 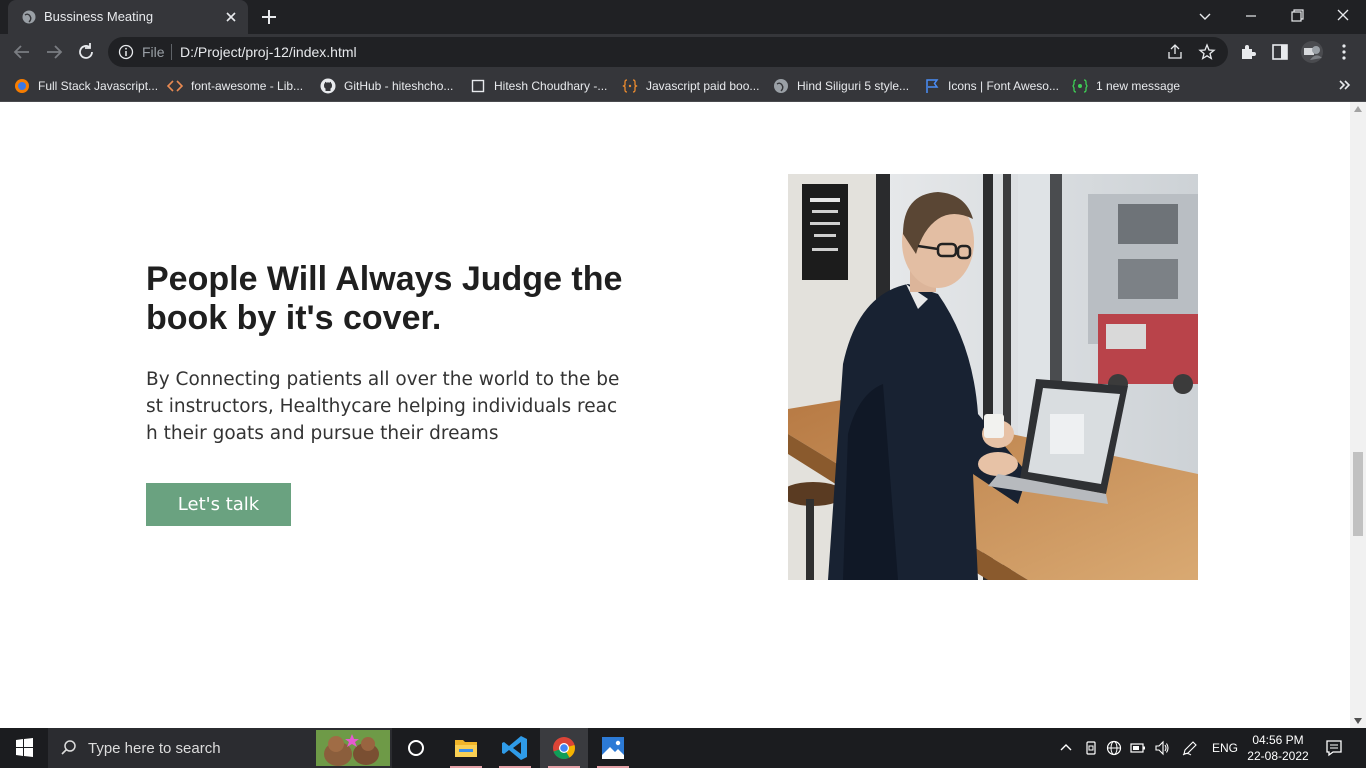 I want to click on code-brackets-icon, so click(x=175, y=86).